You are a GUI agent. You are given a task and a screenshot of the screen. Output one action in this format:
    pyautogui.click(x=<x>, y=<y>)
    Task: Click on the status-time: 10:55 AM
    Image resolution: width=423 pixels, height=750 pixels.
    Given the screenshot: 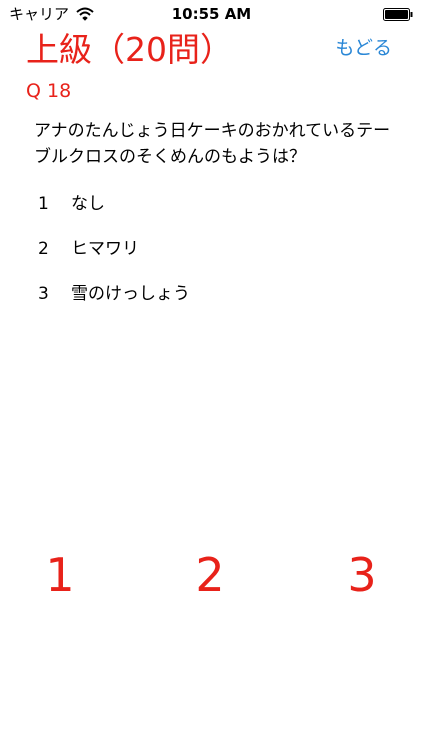 What is the action you would take?
    pyautogui.click(x=211, y=14)
    